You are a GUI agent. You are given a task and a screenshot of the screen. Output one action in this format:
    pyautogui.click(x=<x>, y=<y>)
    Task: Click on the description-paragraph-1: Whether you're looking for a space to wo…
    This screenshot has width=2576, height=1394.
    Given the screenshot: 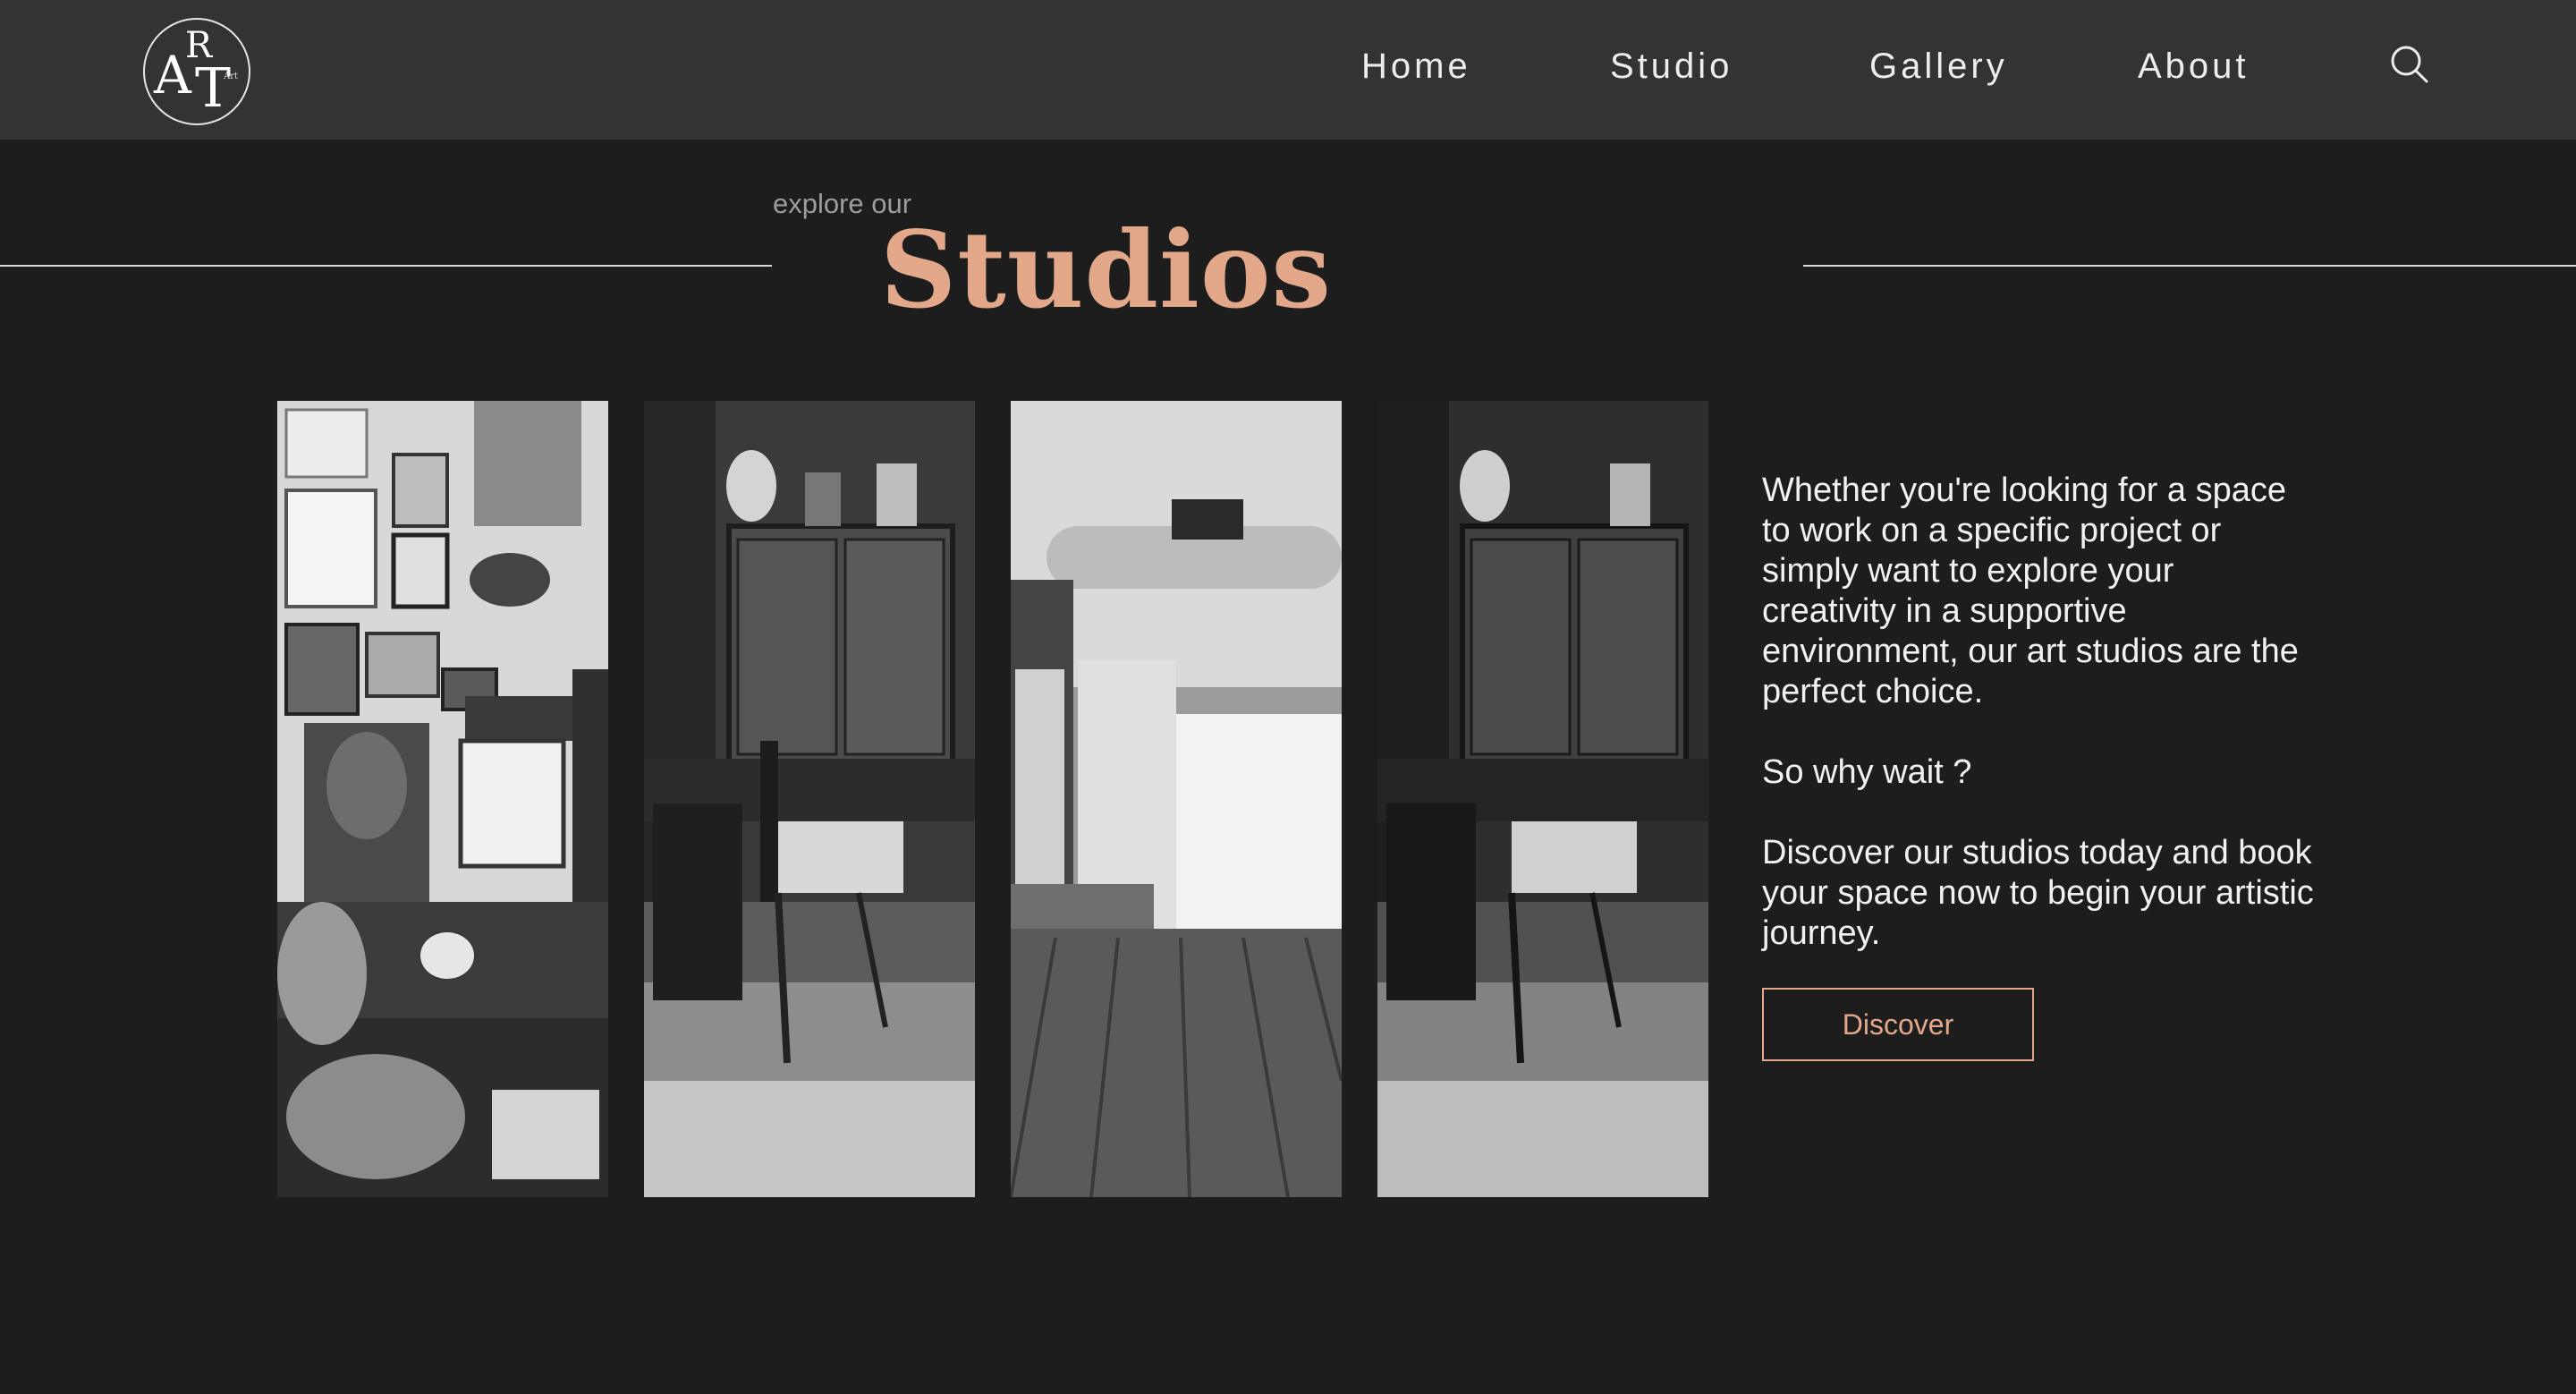 What is the action you would take?
    pyautogui.click(x=2030, y=591)
    